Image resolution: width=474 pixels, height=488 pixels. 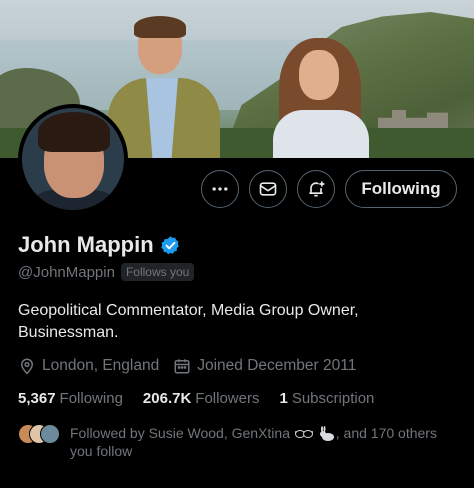 What do you see at coordinates (167, 398) in the screenshot?
I see `followers-count: 206.7K` at bounding box center [167, 398].